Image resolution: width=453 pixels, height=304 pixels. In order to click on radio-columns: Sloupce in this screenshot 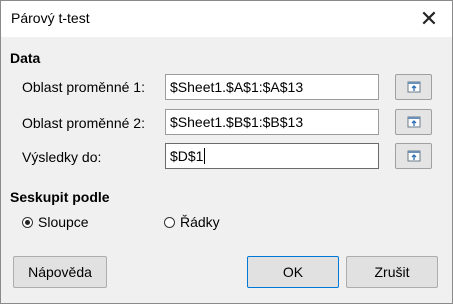, I will do `click(55, 222)`.